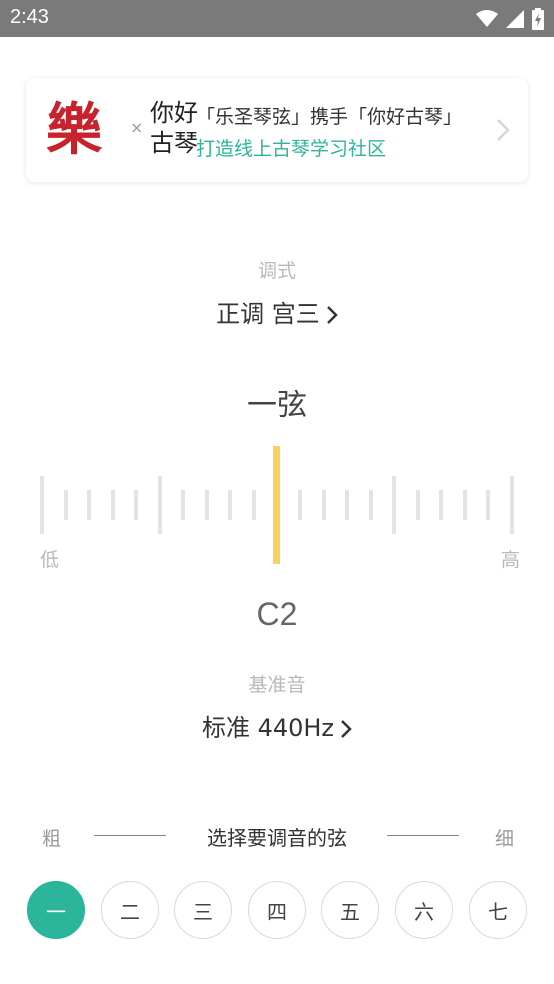 The width and height of the screenshot is (554, 984). I want to click on reference-pitch-label: 基准音, so click(277, 685).